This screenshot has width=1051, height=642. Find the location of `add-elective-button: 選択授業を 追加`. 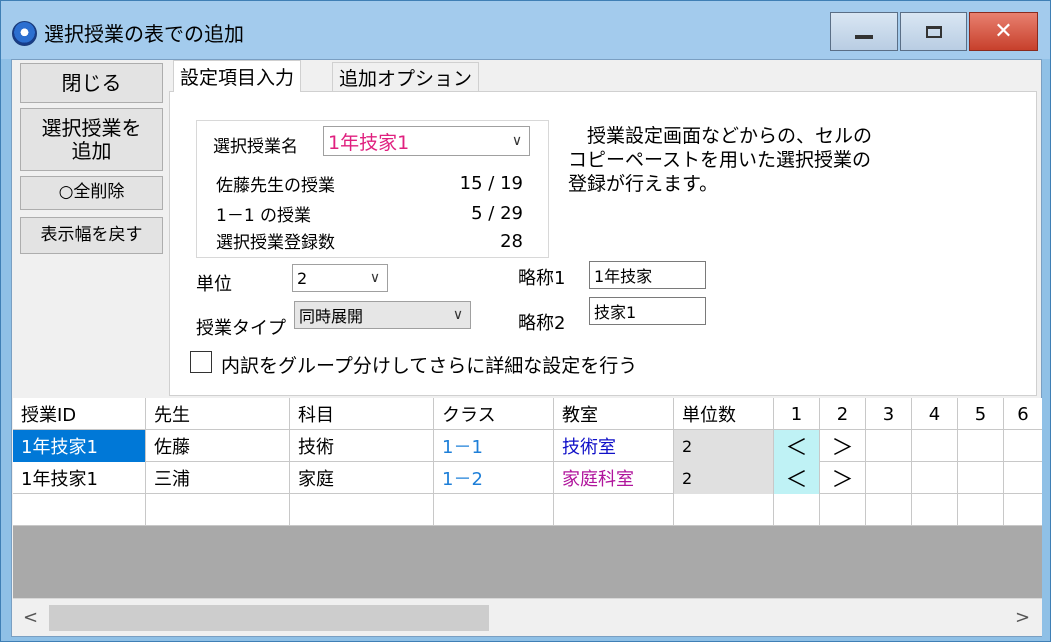

add-elective-button: 選択授業を 追加 is located at coordinates (91, 139).